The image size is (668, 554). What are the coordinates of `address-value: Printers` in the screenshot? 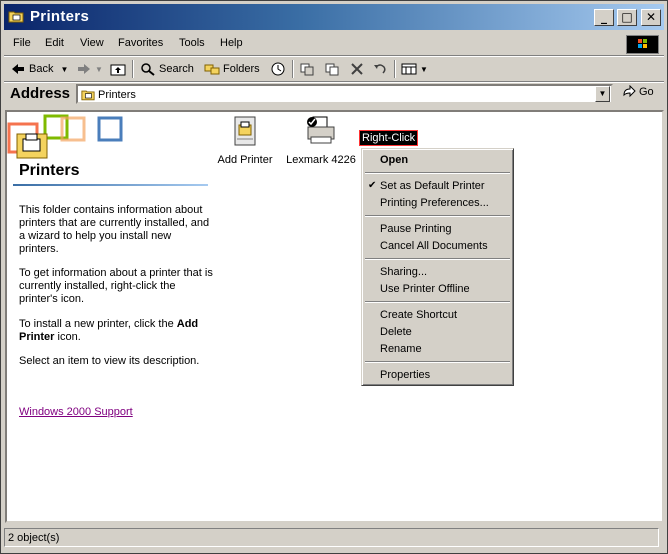 It's located at (117, 95).